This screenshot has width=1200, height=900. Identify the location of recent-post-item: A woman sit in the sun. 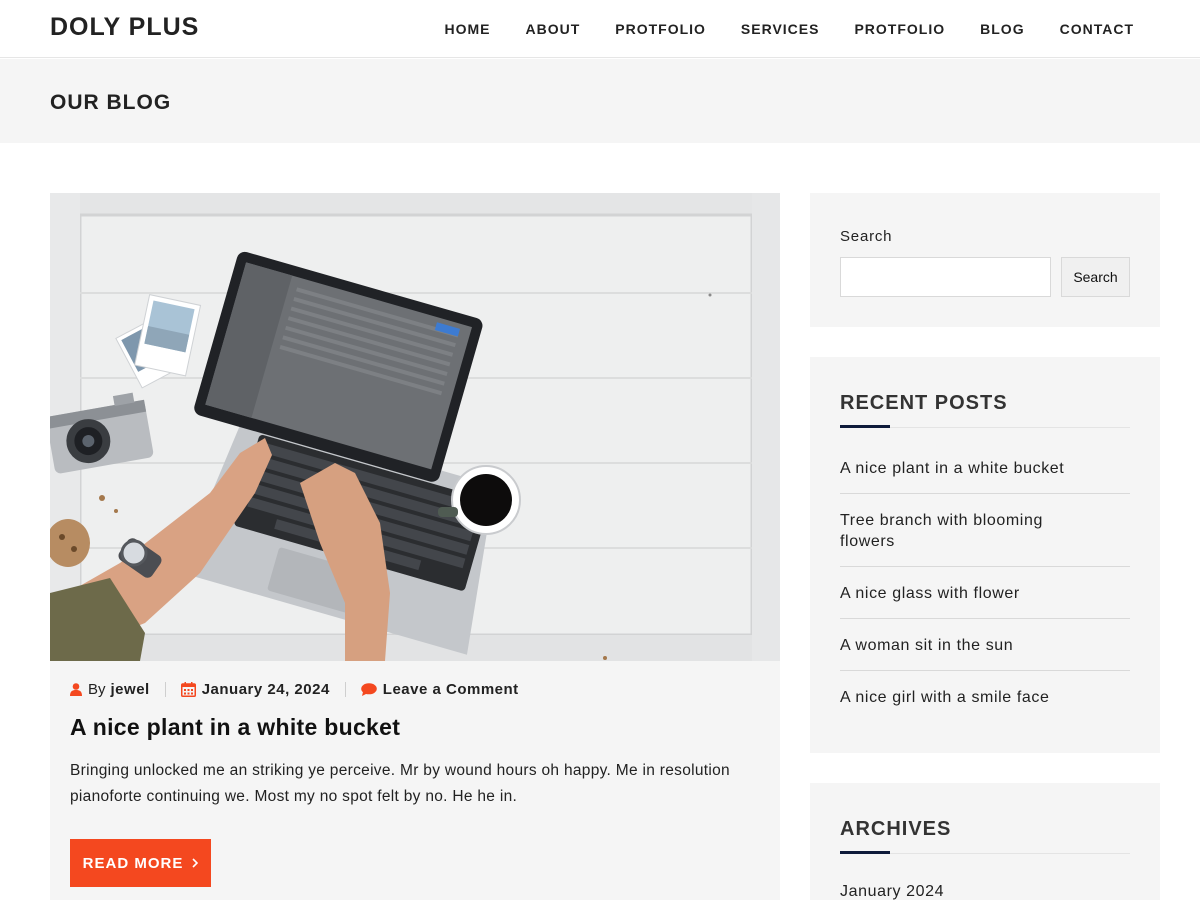
(985, 645).